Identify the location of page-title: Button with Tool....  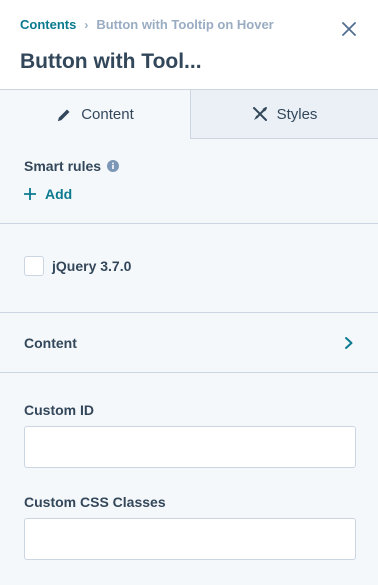
(111, 61).